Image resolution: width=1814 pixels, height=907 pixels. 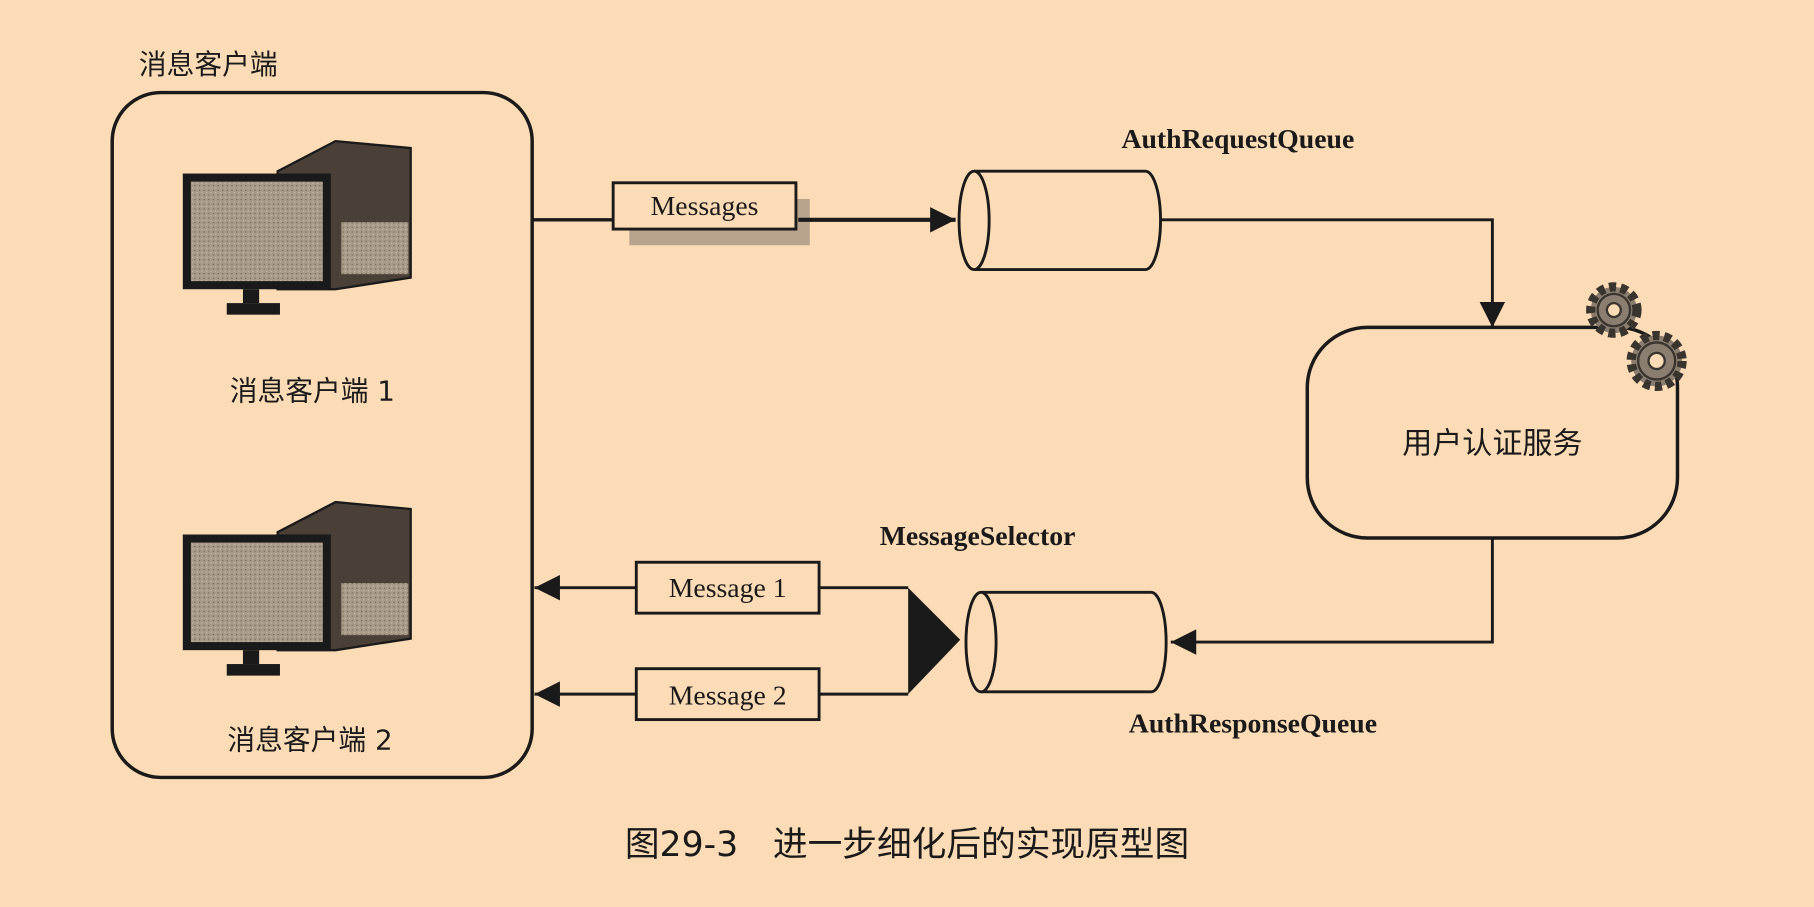 What do you see at coordinates (1066, 642) in the screenshot?
I see `auth-response-queue-cylinder` at bounding box center [1066, 642].